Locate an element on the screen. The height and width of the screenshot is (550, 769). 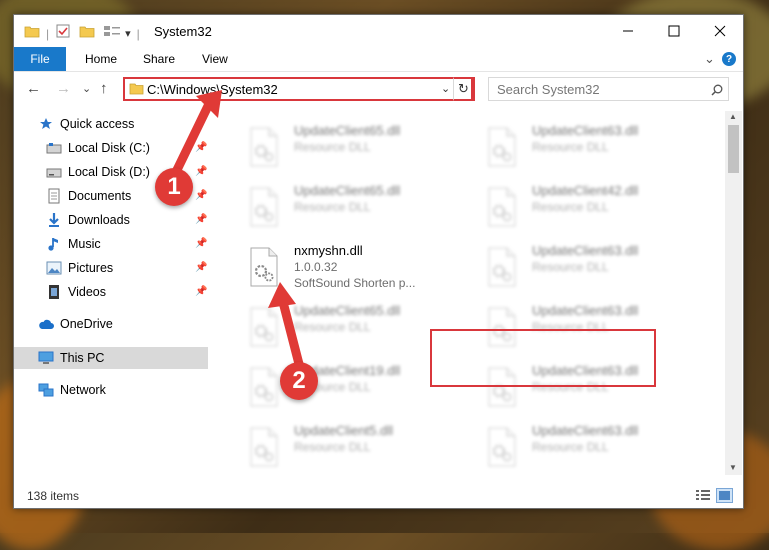
search-input: Search System32 is located at coordinates (548, 89).